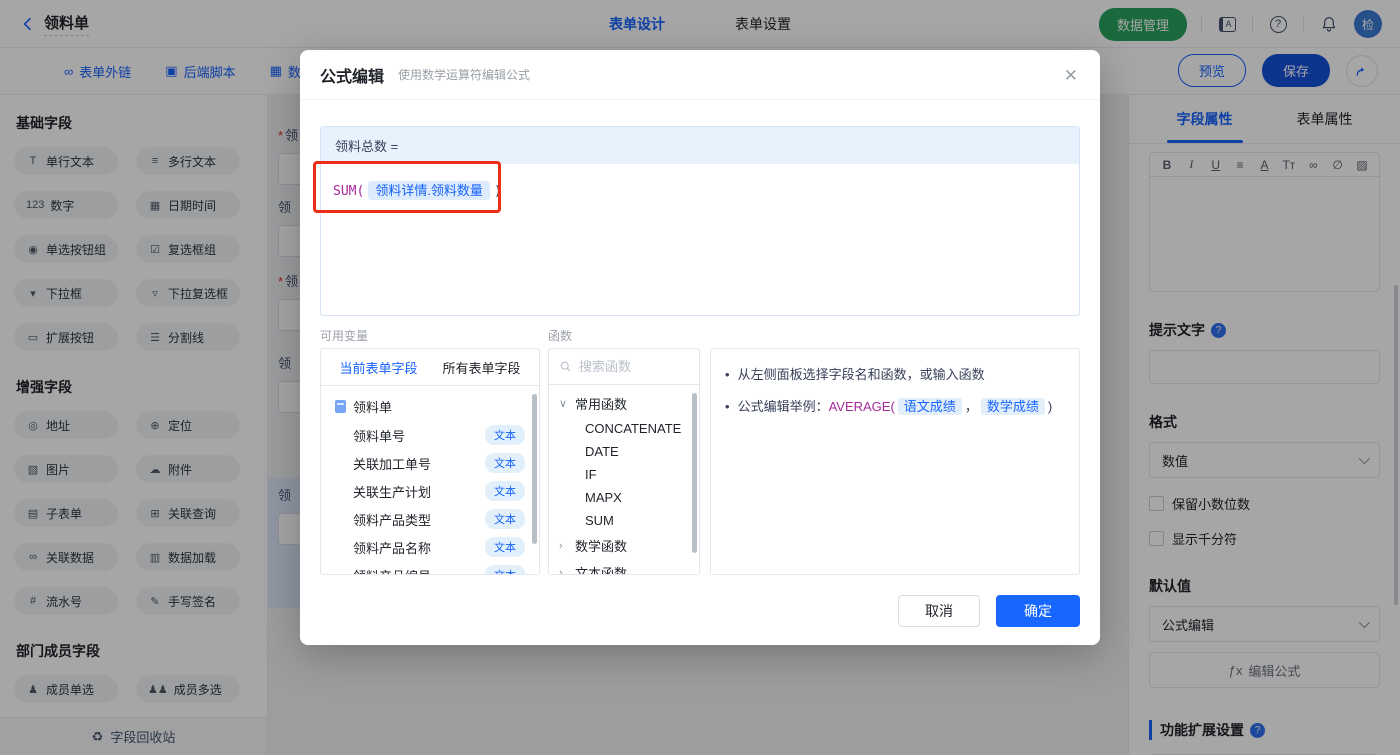  Describe the element at coordinates (624, 451) in the screenshot. I see `function-row: DATE` at that location.